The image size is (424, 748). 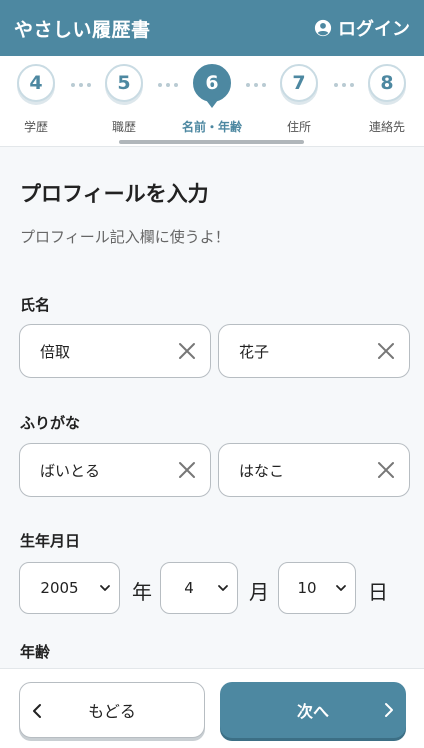 What do you see at coordinates (212, 127) in the screenshot?
I see `step-label: 名前・年齢` at bounding box center [212, 127].